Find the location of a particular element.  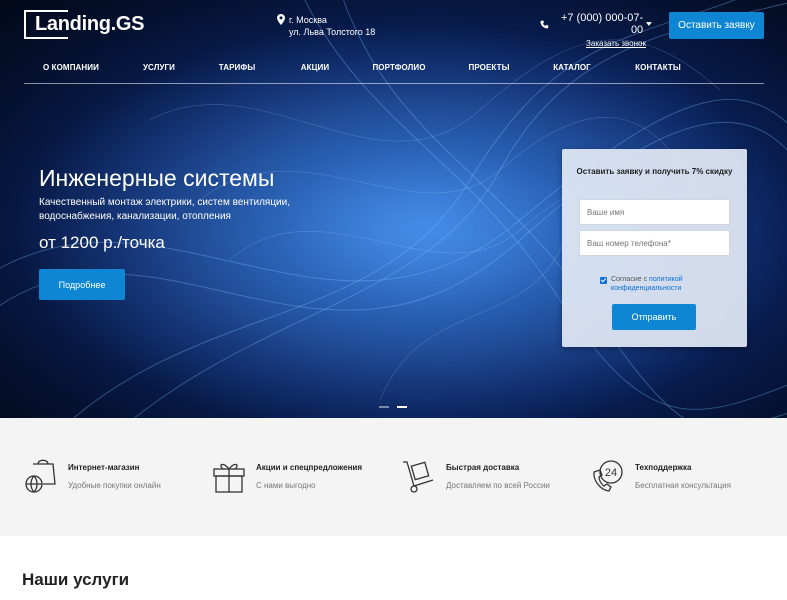

hero-price: от 1200 р./точка is located at coordinates (102, 242).